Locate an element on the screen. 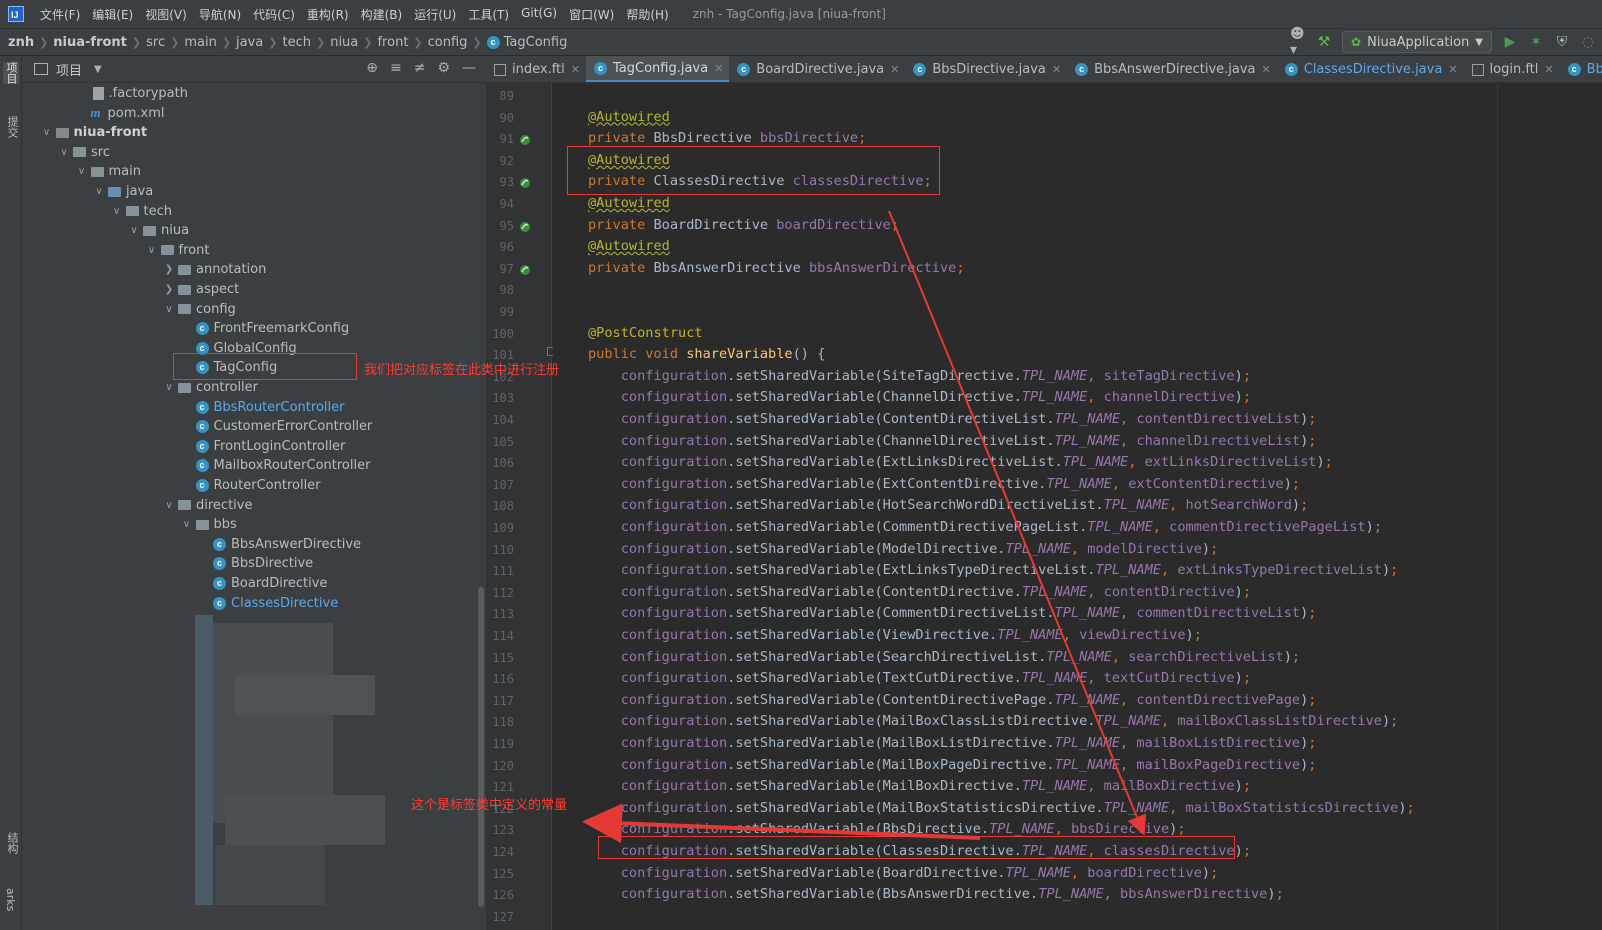 This screenshot has width=1602, height=930. tree-item: m pom.xml is located at coordinates (254, 113).